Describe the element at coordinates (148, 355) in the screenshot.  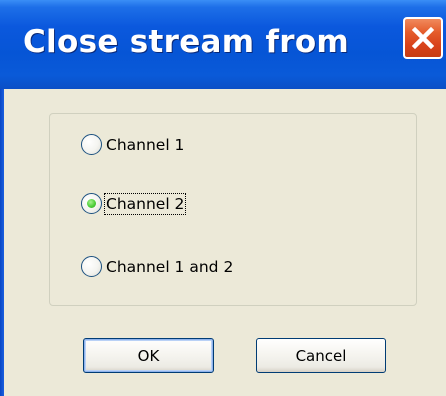
I see `ok-button: OK` at that location.